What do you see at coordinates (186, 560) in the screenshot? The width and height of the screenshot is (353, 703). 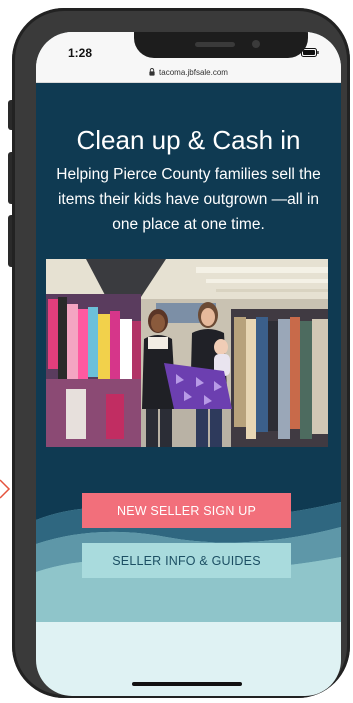 I see `seller-info-guides-button: SELLER INFO & GUIDES` at bounding box center [186, 560].